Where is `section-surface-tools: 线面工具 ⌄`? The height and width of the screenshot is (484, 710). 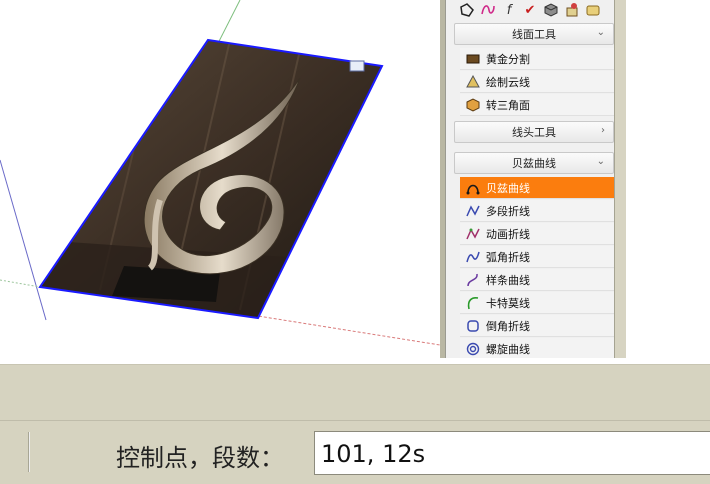
section-surface-tools: 线面工具 ⌄ is located at coordinates (534, 34).